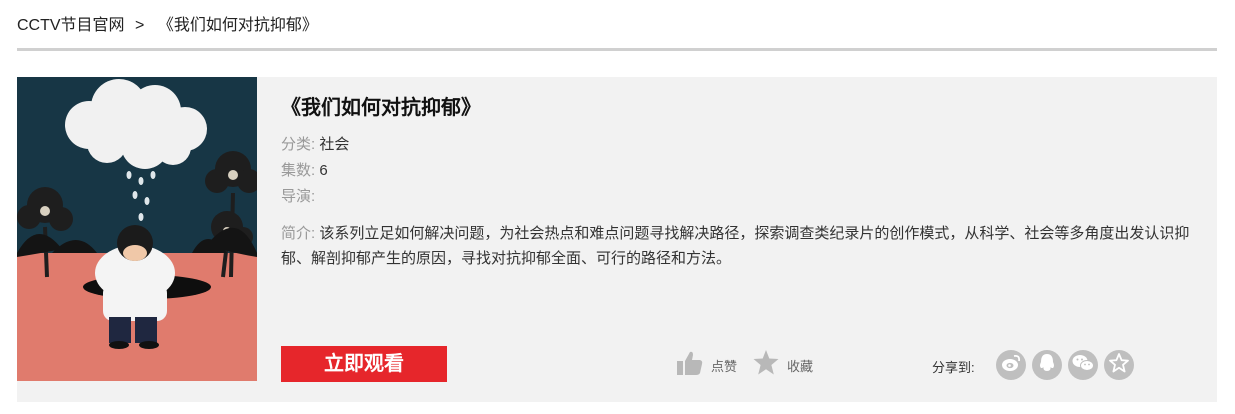 The width and height of the screenshot is (1235, 414). What do you see at coordinates (298, 144) in the screenshot?
I see `category-label: 分类:` at bounding box center [298, 144].